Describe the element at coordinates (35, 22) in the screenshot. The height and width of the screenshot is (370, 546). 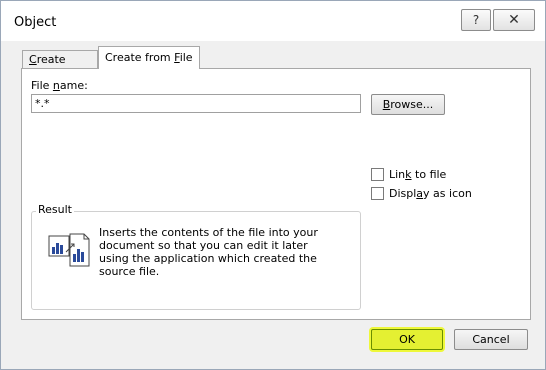
I see `dialog-title: Object` at that location.